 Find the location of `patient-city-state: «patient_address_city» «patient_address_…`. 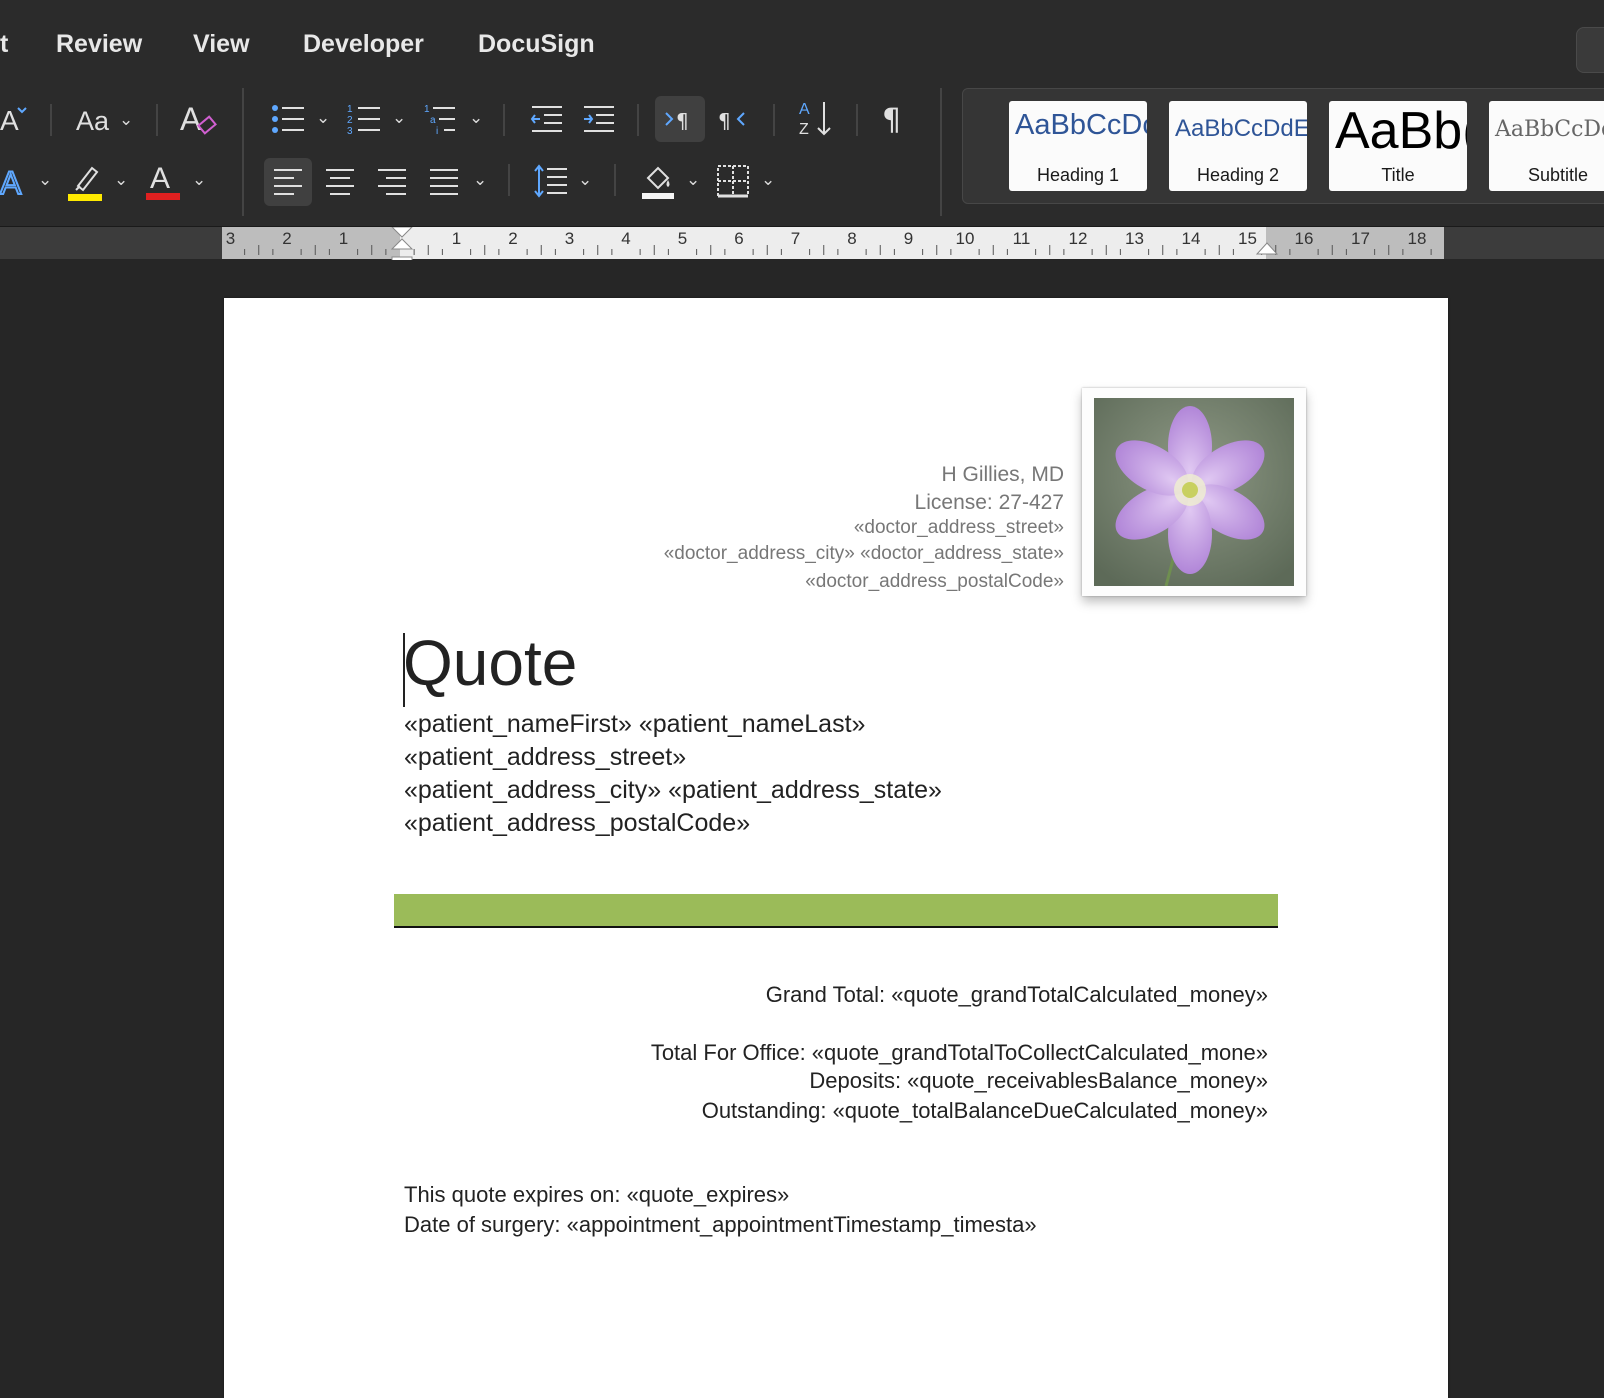

patient-city-state: «patient_address_city» «patient_address_… is located at coordinates (673, 790).